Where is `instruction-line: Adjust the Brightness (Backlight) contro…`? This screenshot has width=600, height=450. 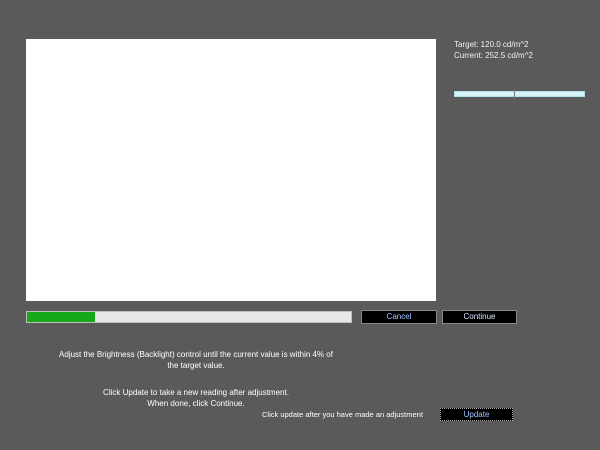 instruction-line: Adjust the Brightness (Backlight) contro… is located at coordinates (196, 354).